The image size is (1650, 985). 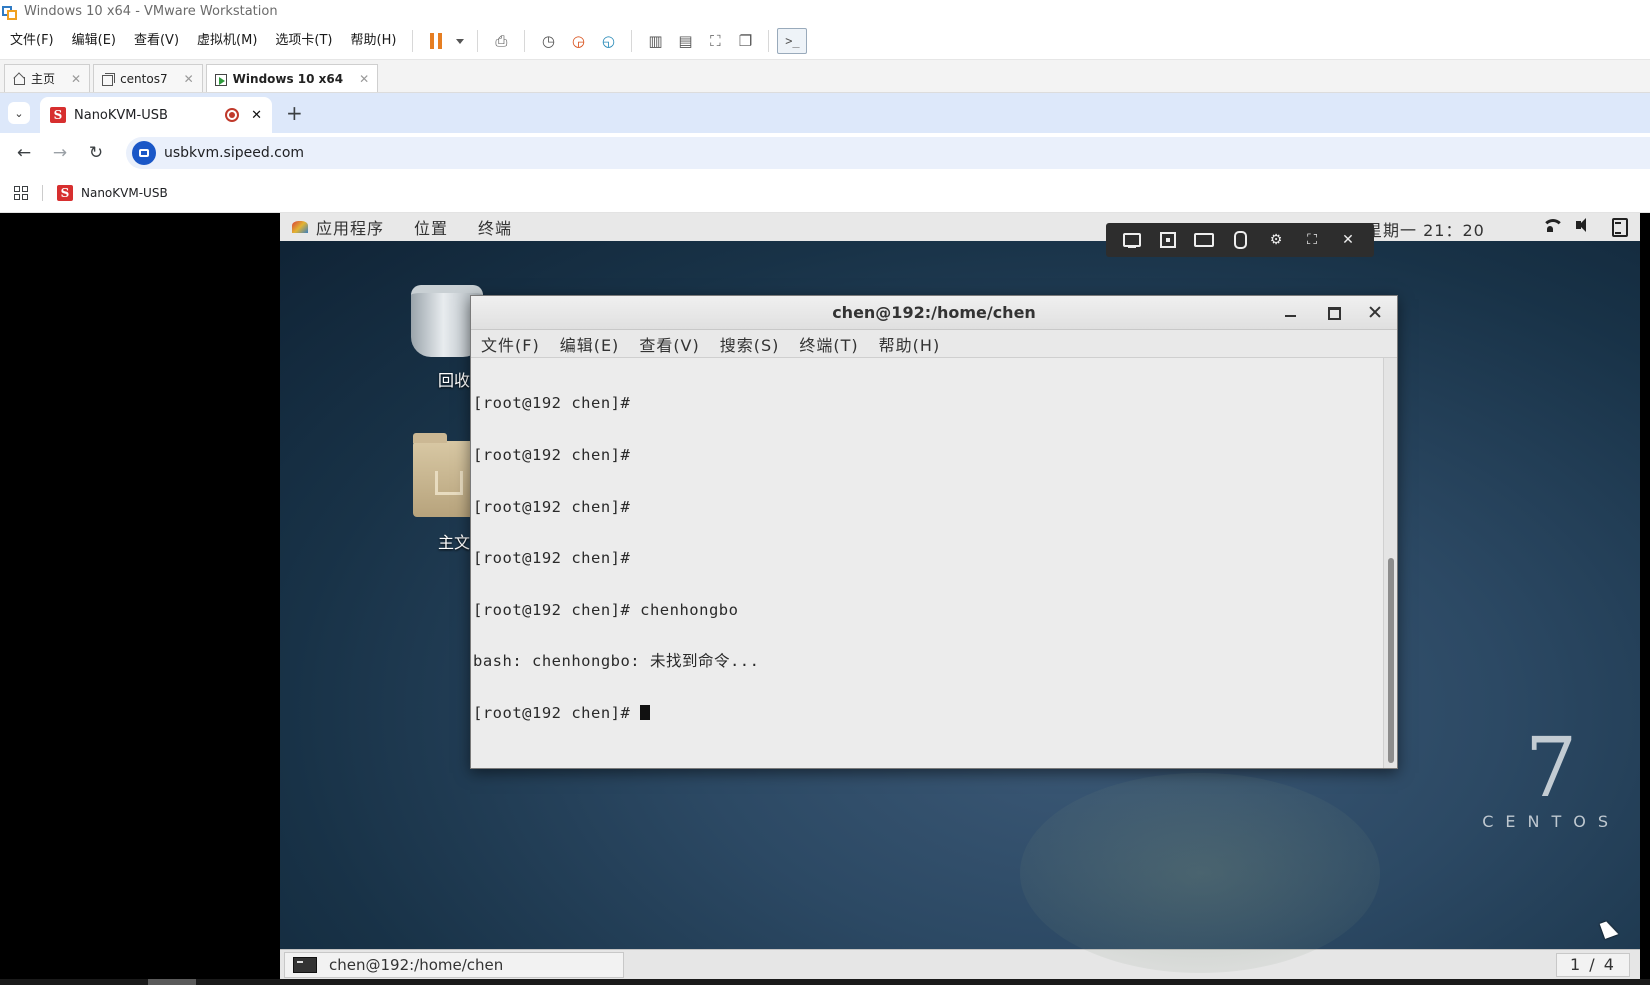 I want to click on recording-icon, so click(x=232, y=115).